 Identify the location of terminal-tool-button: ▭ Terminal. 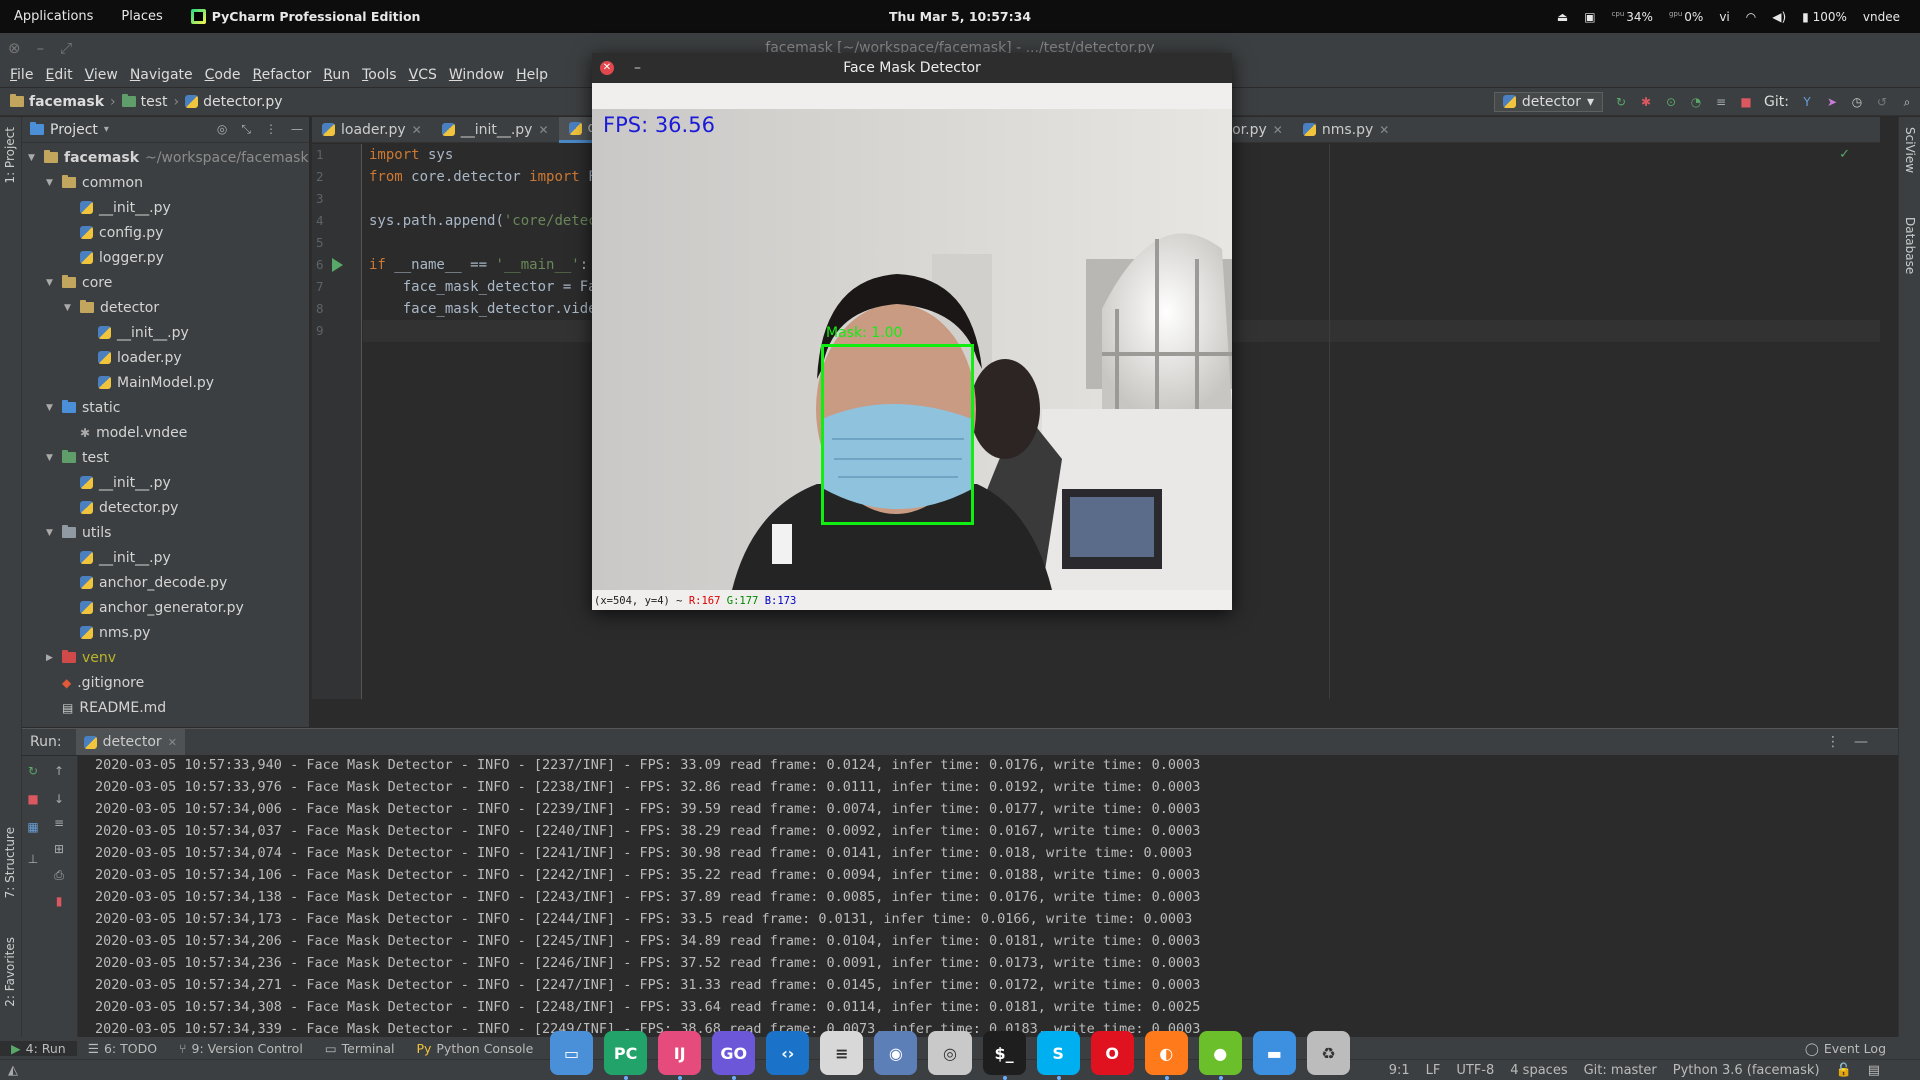
(360, 1048).